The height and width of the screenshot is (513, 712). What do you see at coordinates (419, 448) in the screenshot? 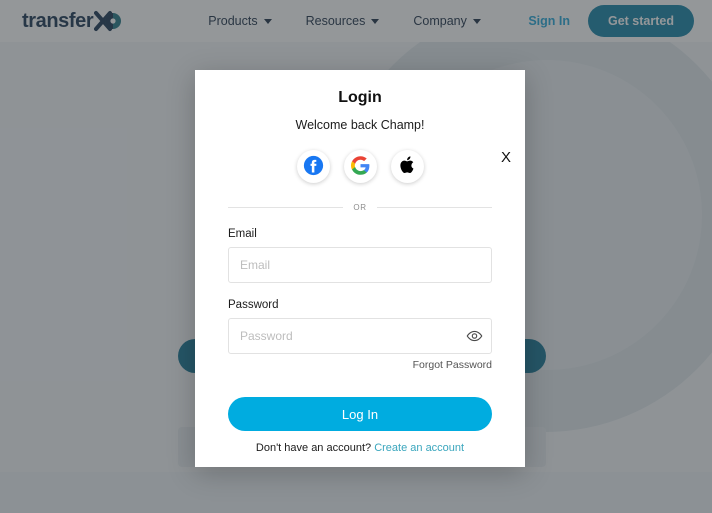
I see `create-account-link: Create an account` at bounding box center [419, 448].